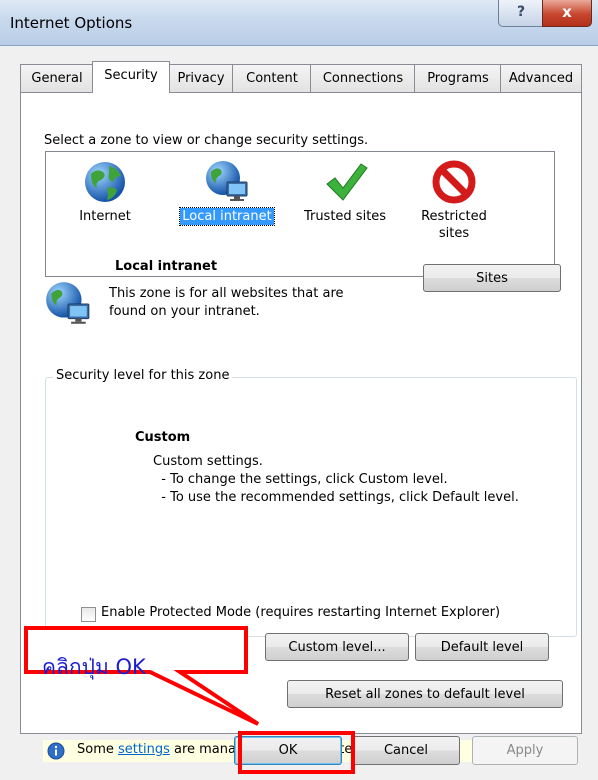 This screenshot has height=780, width=598. I want to click on prohibited-icon, so click(454, 182).